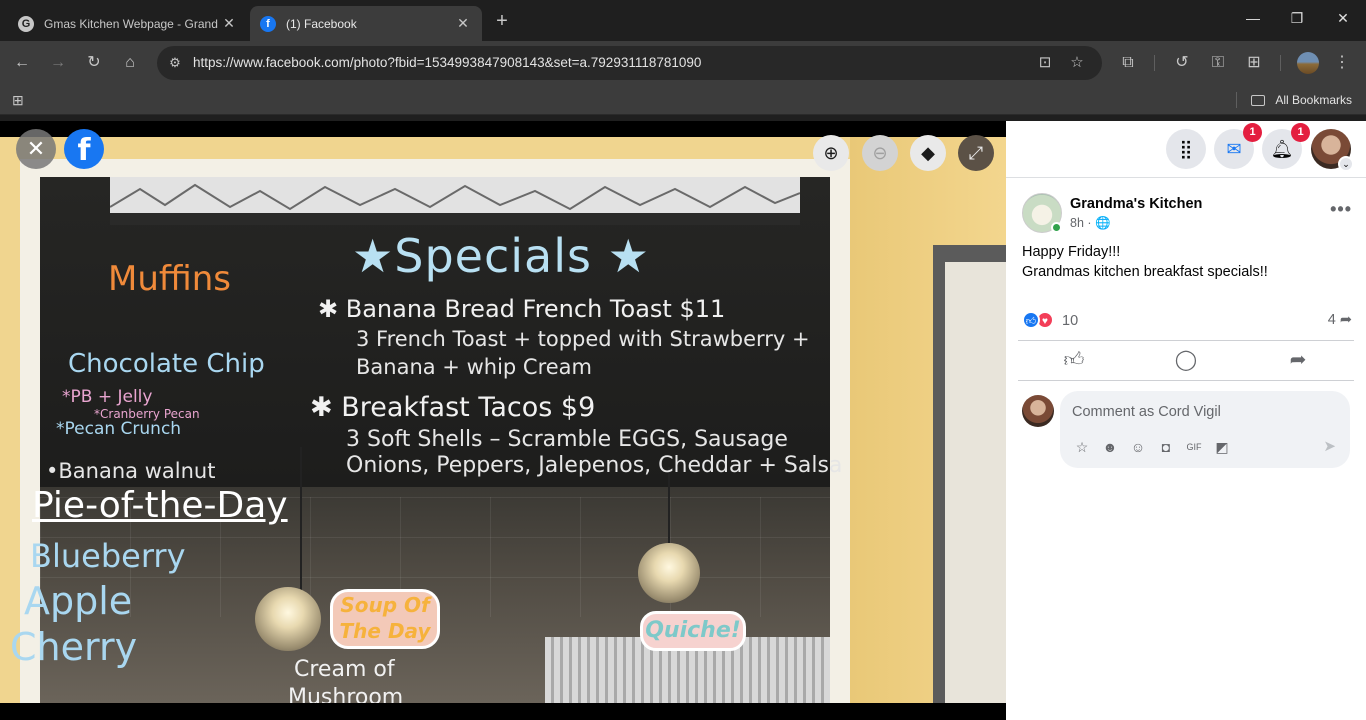 The height and width of the screenshot is (720, 1366). Describe the element at coordinates (1252, 132) in the screenshot. I see `messenger-badge: 1` at that location.